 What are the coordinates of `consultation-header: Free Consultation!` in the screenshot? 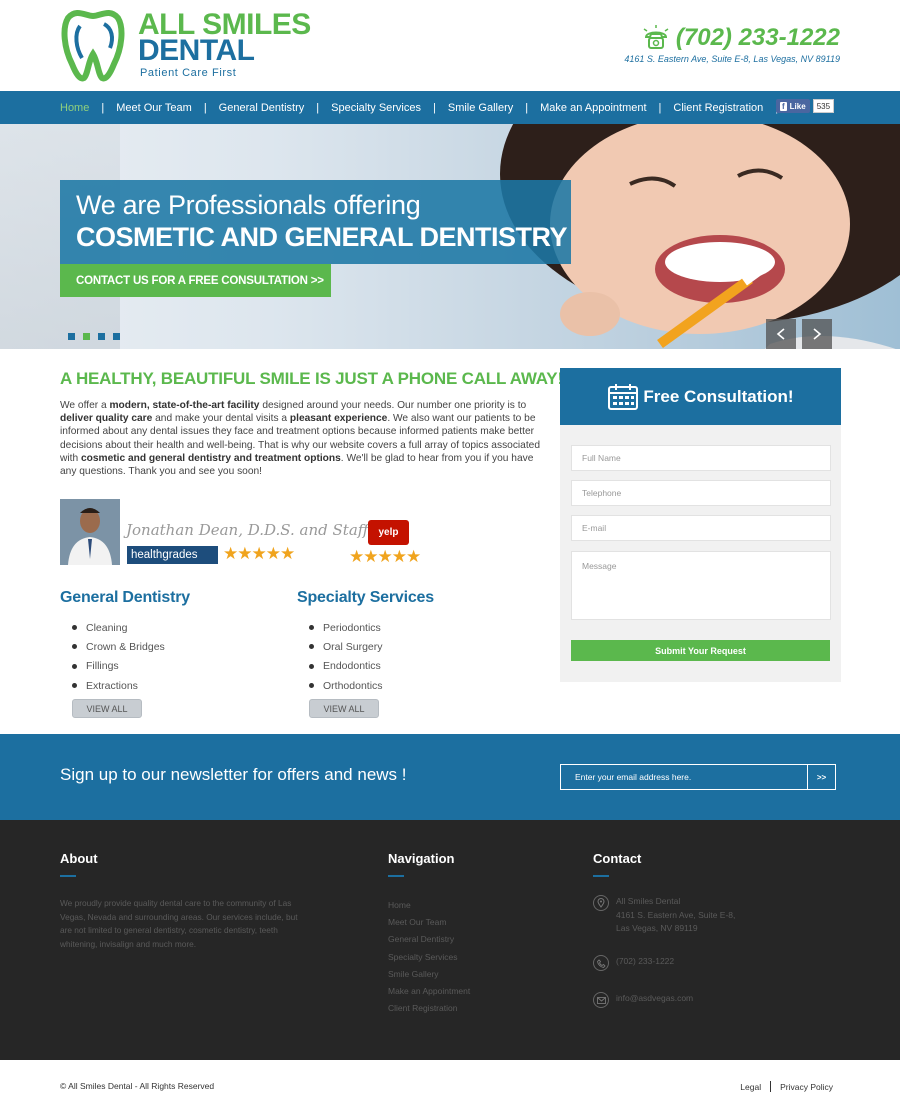 It's located at (700, 396).